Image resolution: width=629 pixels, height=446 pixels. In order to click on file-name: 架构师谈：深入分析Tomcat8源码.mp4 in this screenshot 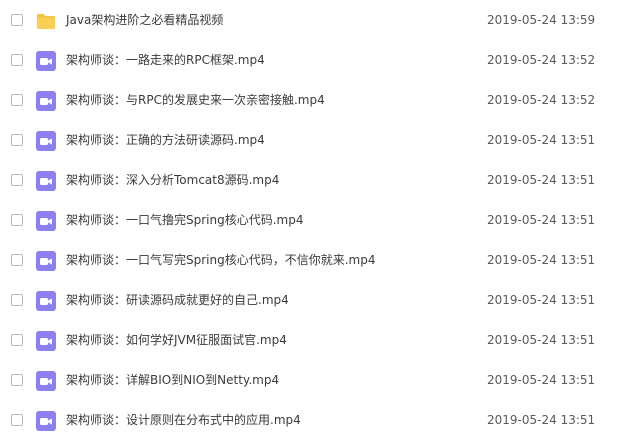, I will do `click(172, 180)`.